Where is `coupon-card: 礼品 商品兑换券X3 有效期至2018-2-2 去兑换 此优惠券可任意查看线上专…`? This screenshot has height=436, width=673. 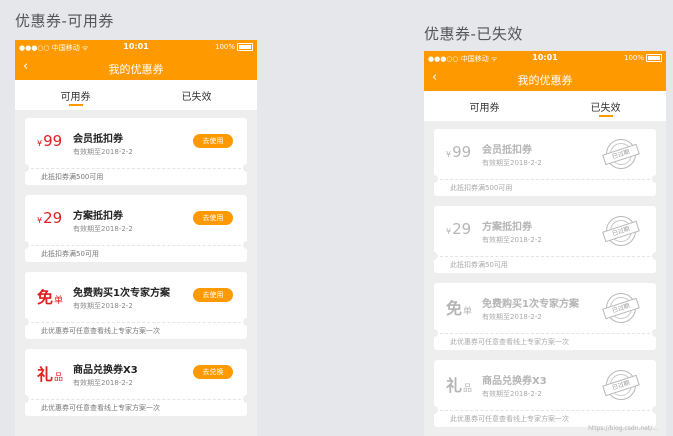 coupon-card: 礼品 商品兑换券X3 有效期至2018-2-2 去兑换 此优惠券可任意查看线上专… is located at coordinates (136, 382).